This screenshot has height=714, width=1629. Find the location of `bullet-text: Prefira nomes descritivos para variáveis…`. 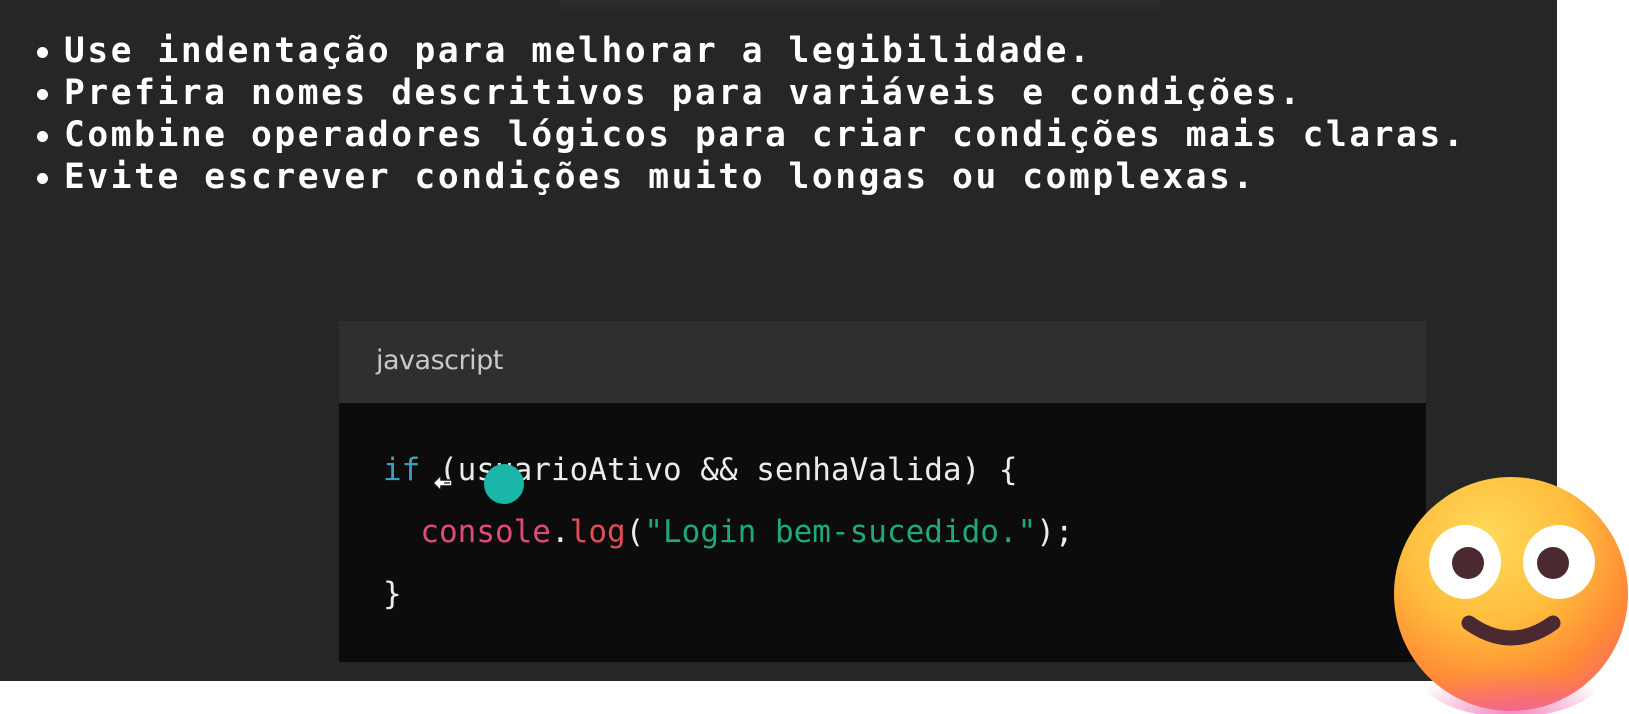

bullet-text: Prefira nomes descritivos para variáveis… is located at coordinates (683, 93).